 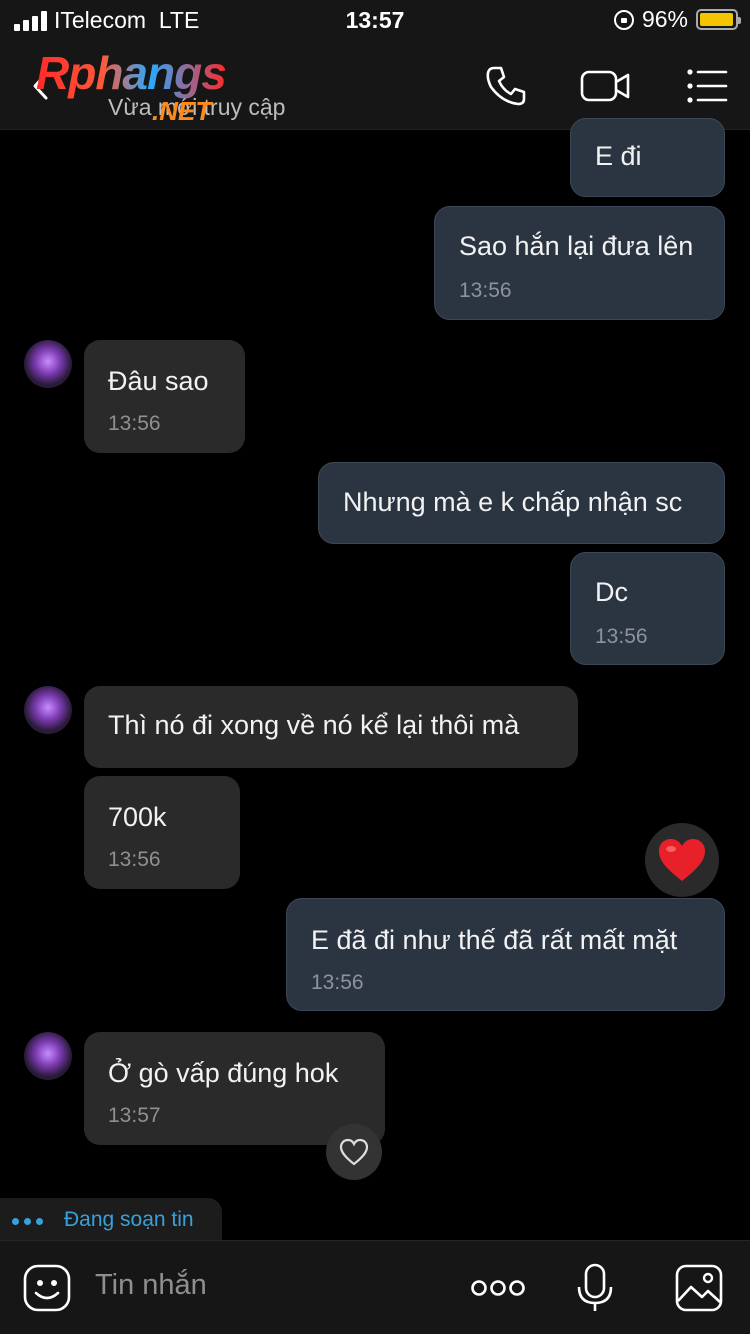 I want to click on typing-text: Đang soạn tin, so click(x=129, y=1219).